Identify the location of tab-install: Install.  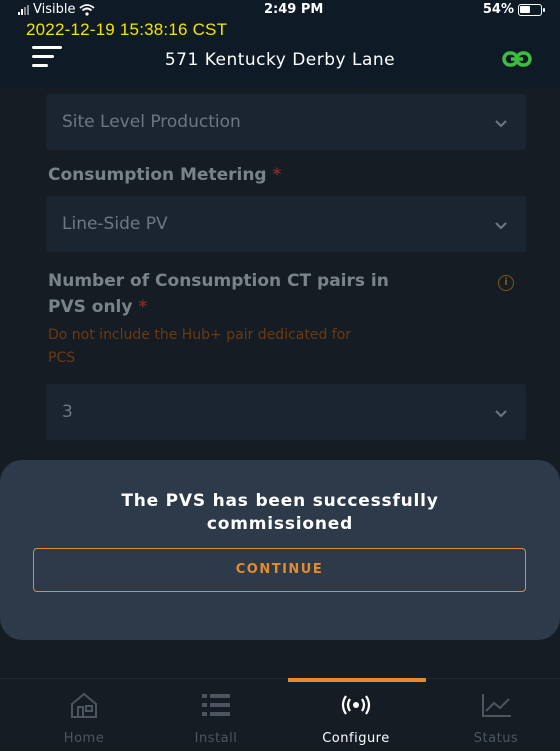
(216, 715).